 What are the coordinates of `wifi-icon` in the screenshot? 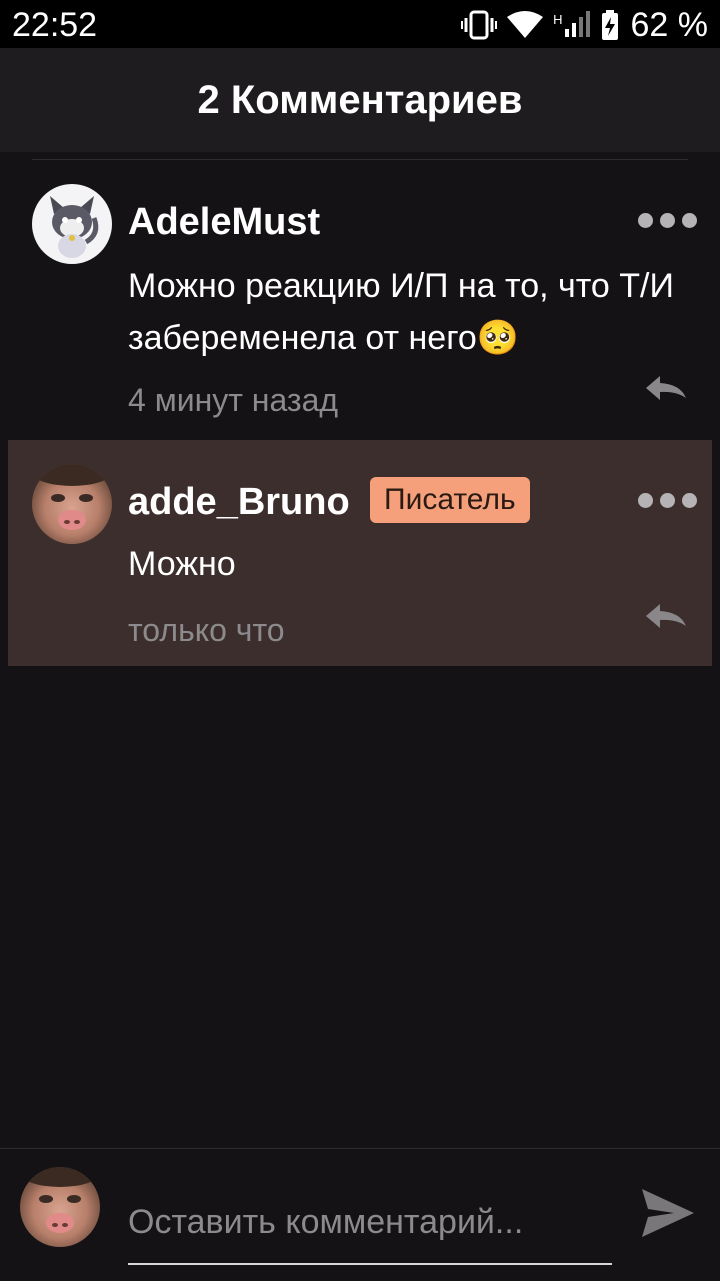 It's located at (525, 24).